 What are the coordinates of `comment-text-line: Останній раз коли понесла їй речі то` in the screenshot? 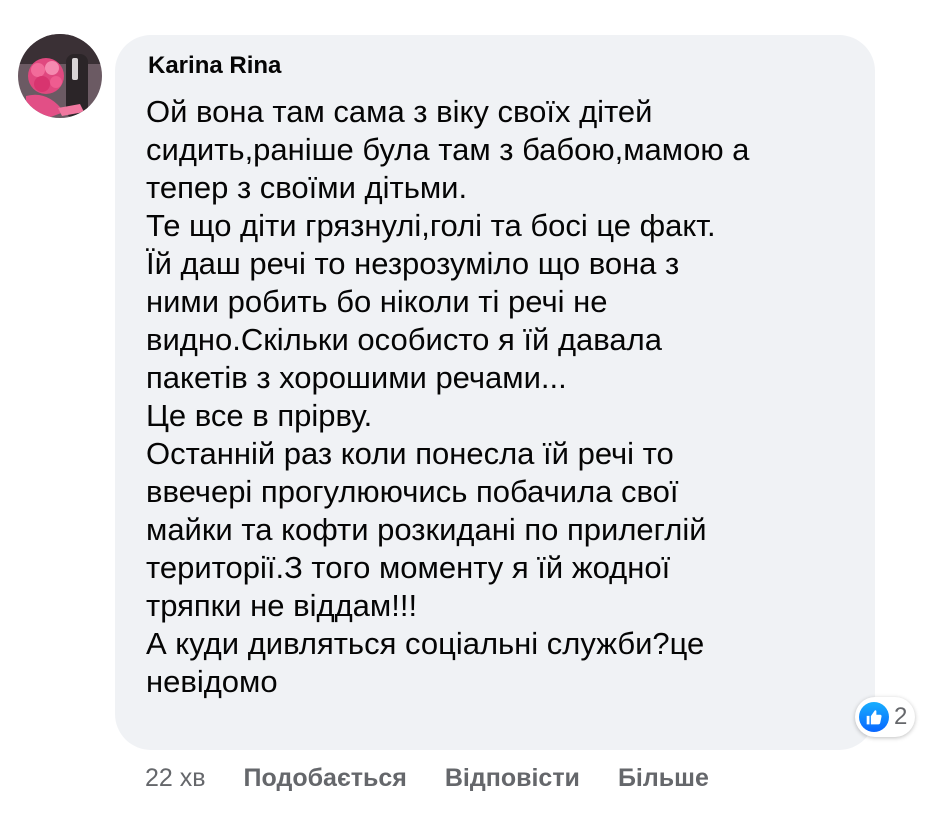 It's located at (410, 453).